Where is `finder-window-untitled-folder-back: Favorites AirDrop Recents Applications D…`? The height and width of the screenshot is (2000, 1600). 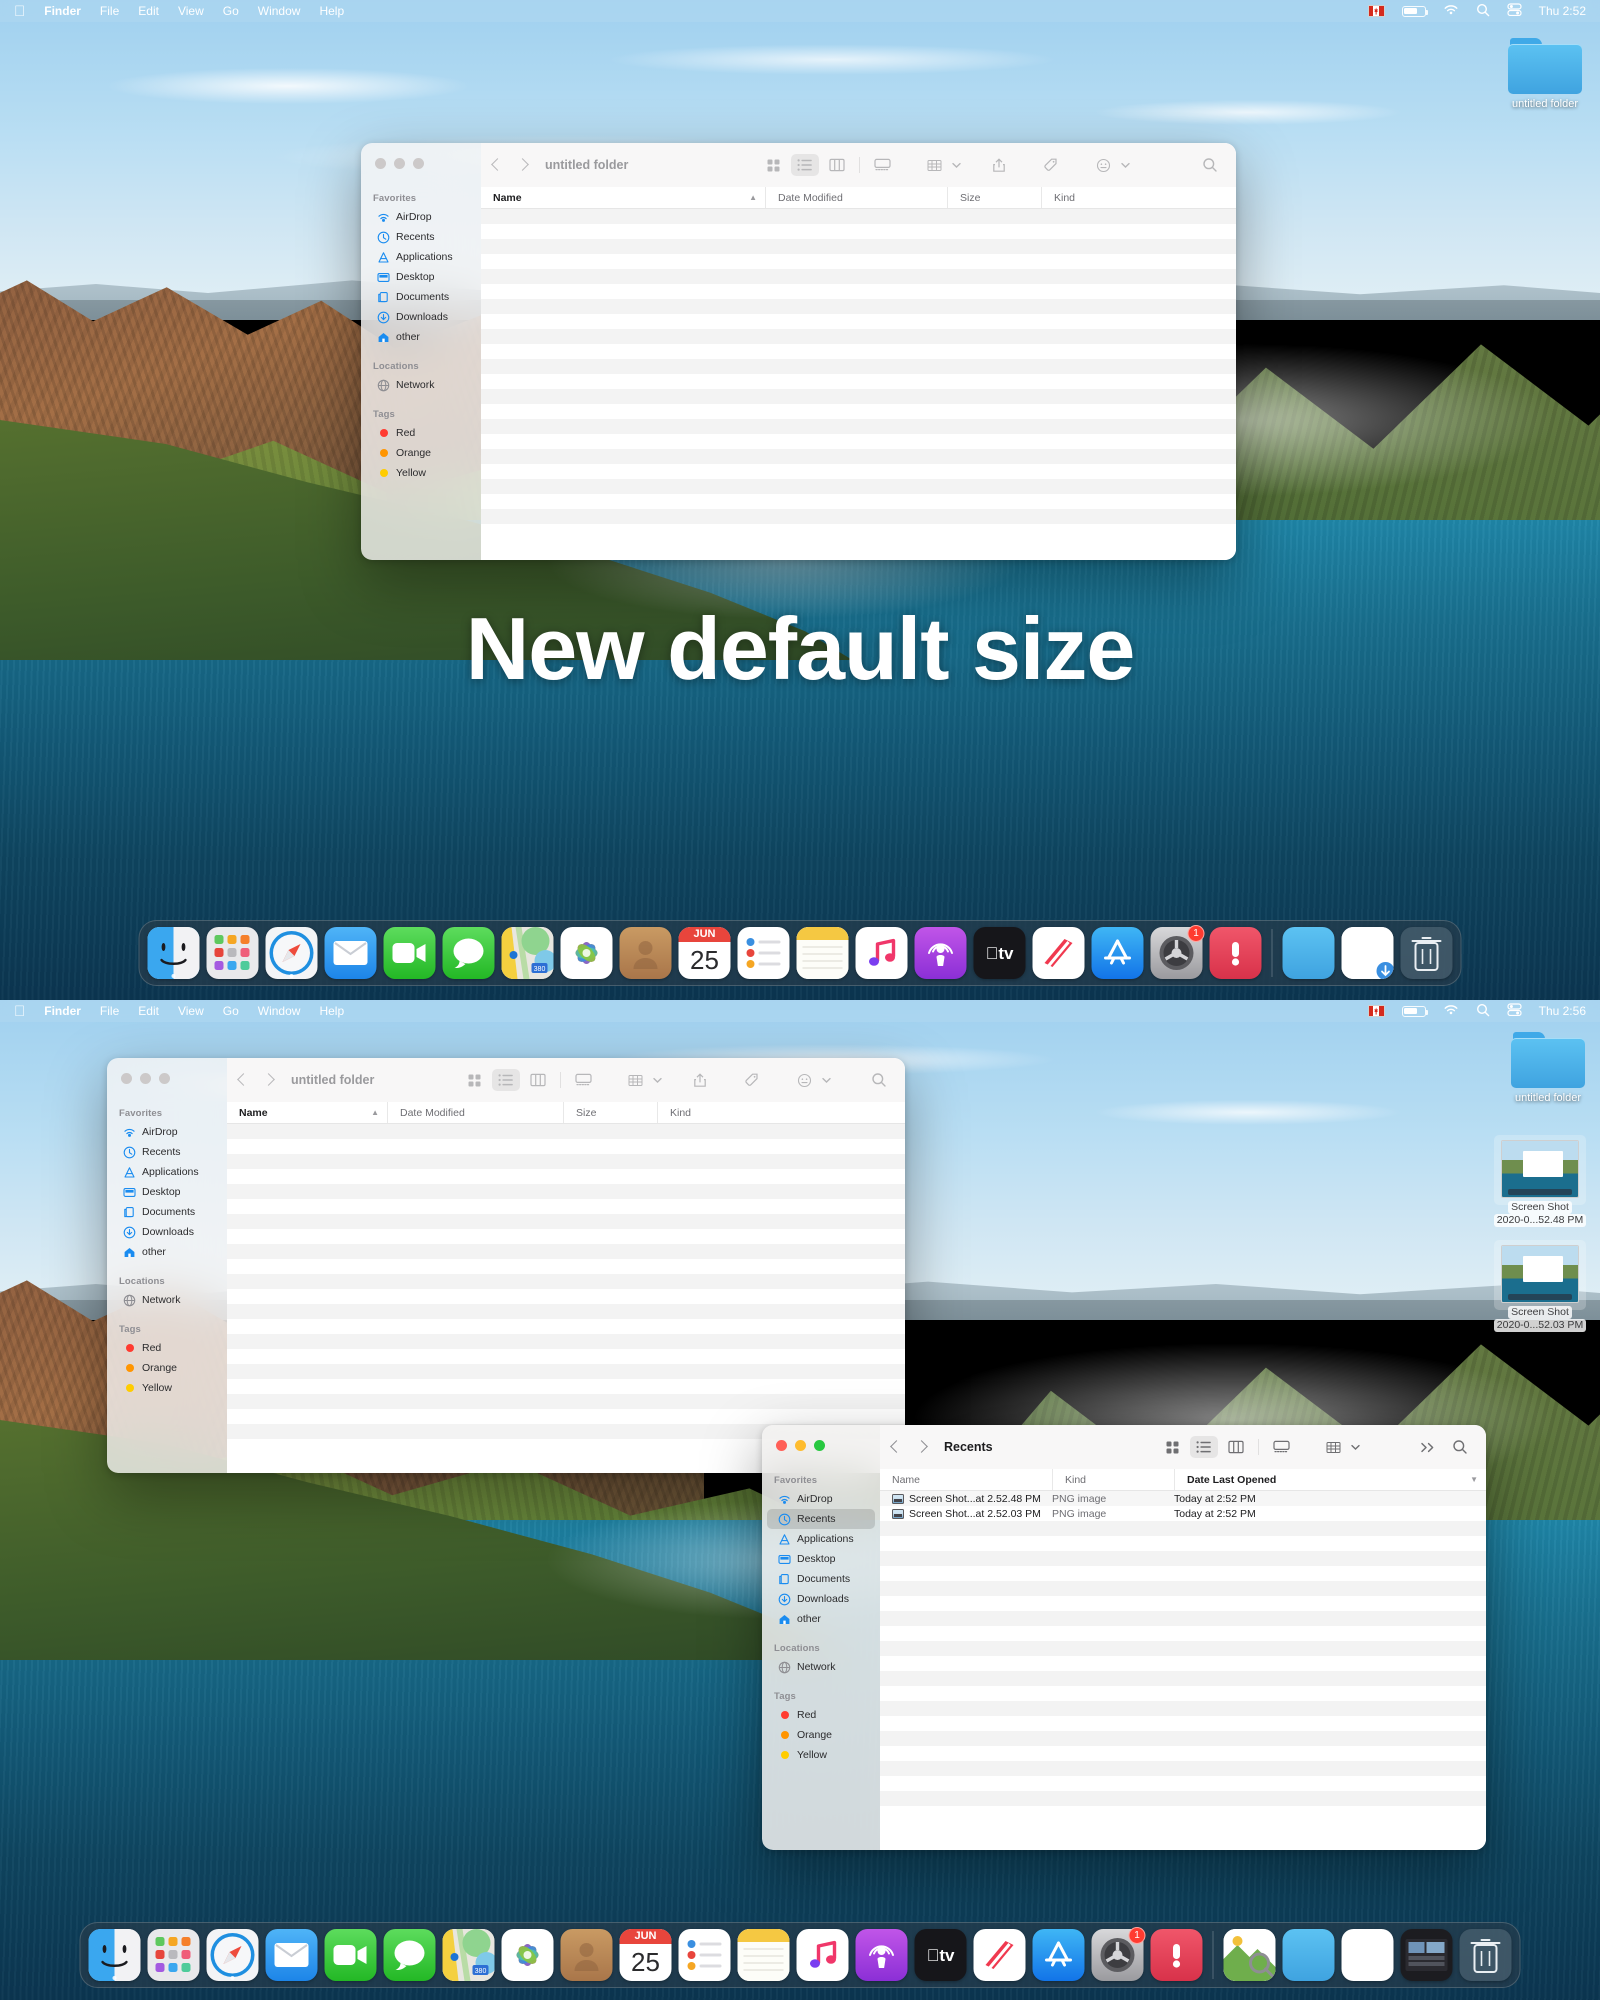
finder-window-untitled-folder-back: Favorites AirDrop Recents Applications D… is located at coordinates (506, 1265).